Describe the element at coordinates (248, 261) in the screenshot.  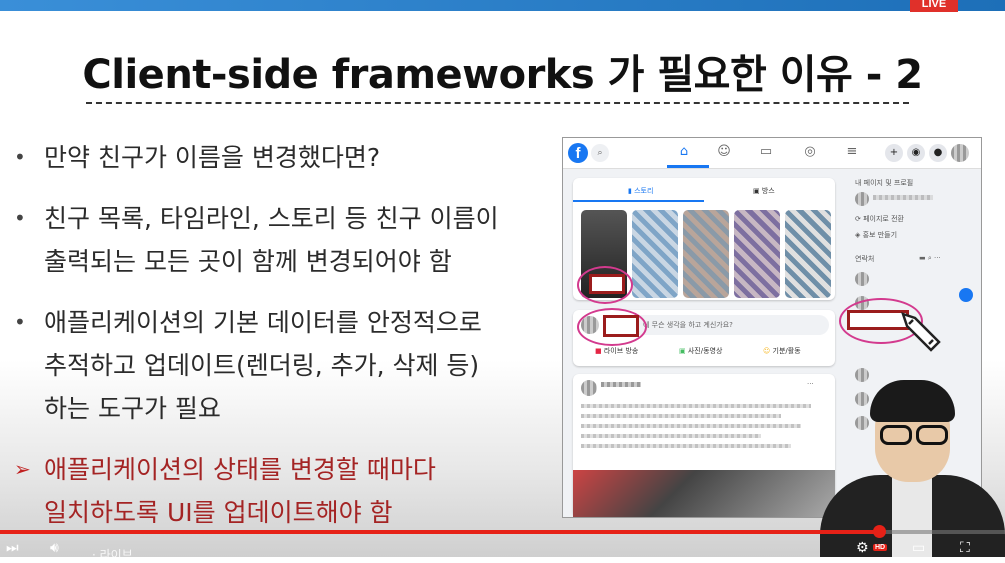
I see `bullet-line: 출력되는 모든 곳이 함께 변경되어야 함` at that location.